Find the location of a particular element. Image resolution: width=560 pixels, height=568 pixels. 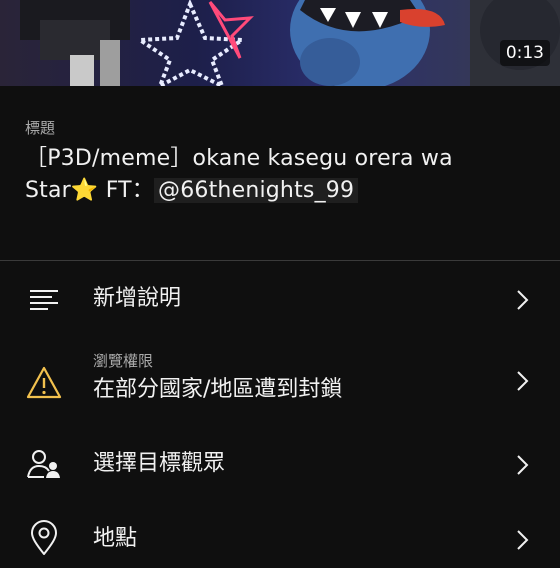

audience-icon is located at coordinates (43, 464).